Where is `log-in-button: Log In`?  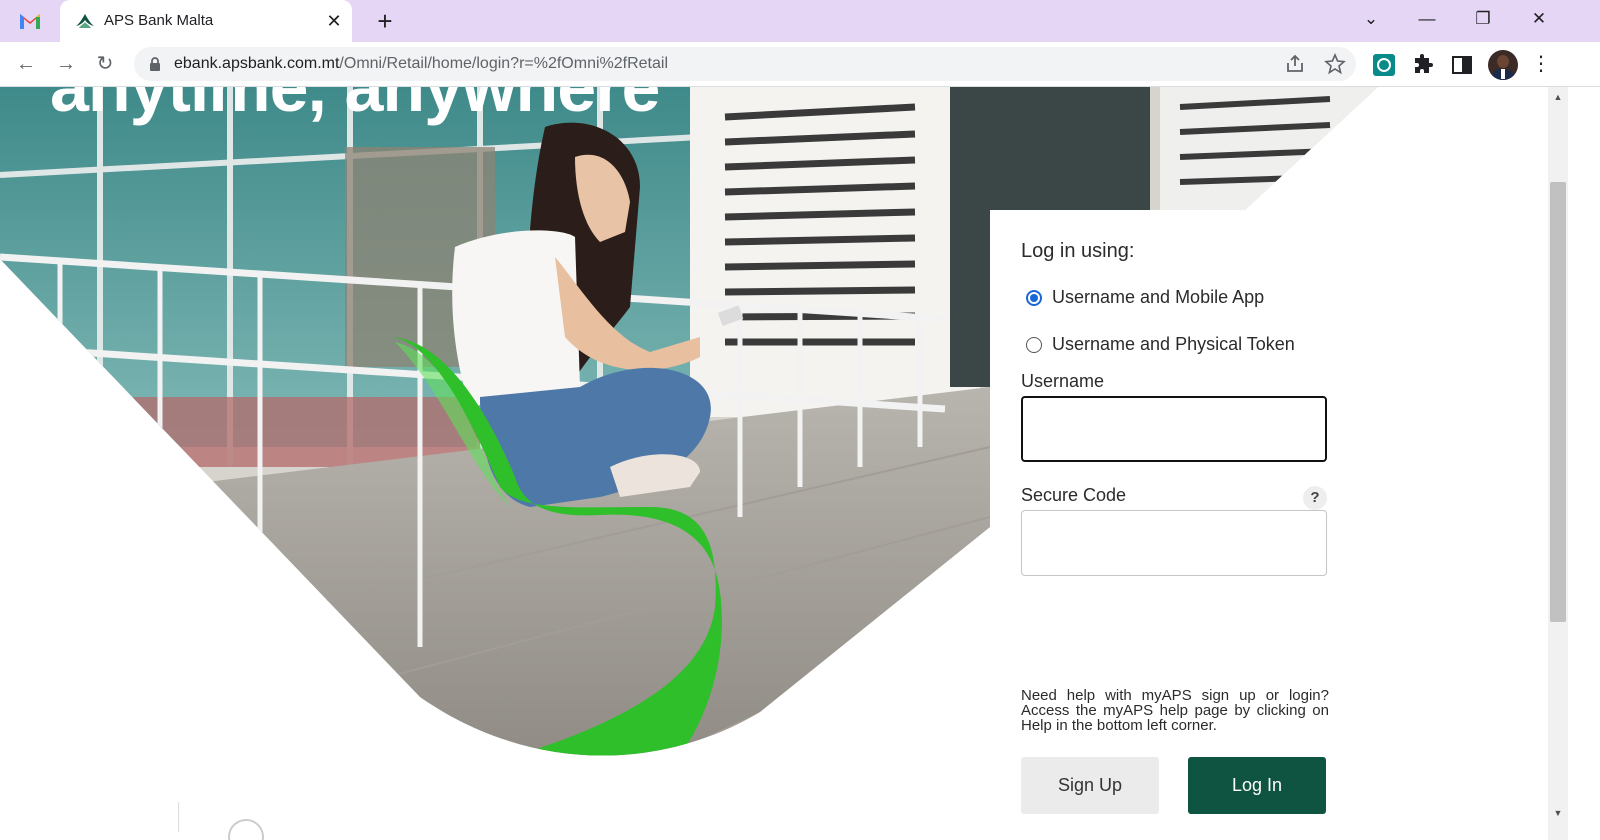
log-in-button: Log In is located at coordinates (1257, 785).